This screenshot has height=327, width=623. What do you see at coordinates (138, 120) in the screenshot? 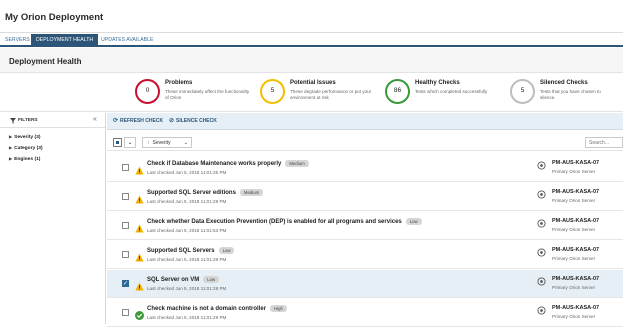
I see `refresh-check-button: ⟳ REFRESH CHECK` at bounding box center [138, 120].